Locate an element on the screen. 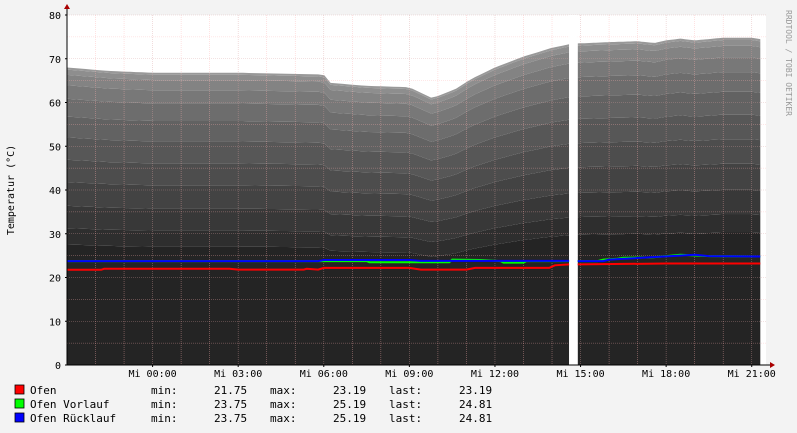 This screenshot has height=433, width=797. y-tick-label: 10 is located at coordinates (55, 322).